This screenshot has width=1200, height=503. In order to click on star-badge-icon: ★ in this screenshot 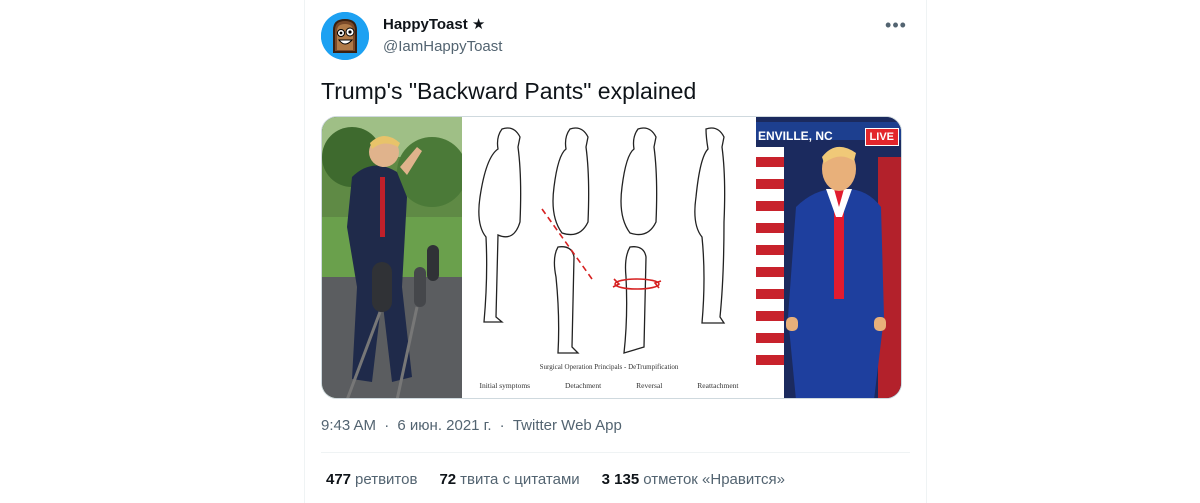, I will do `click(478, 24)`.